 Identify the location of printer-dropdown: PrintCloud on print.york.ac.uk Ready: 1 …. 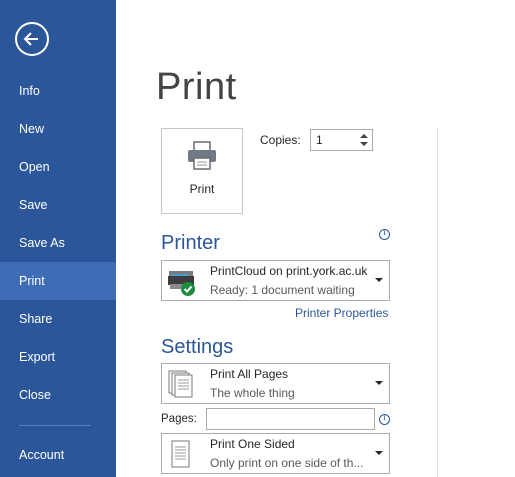
(275, 280).